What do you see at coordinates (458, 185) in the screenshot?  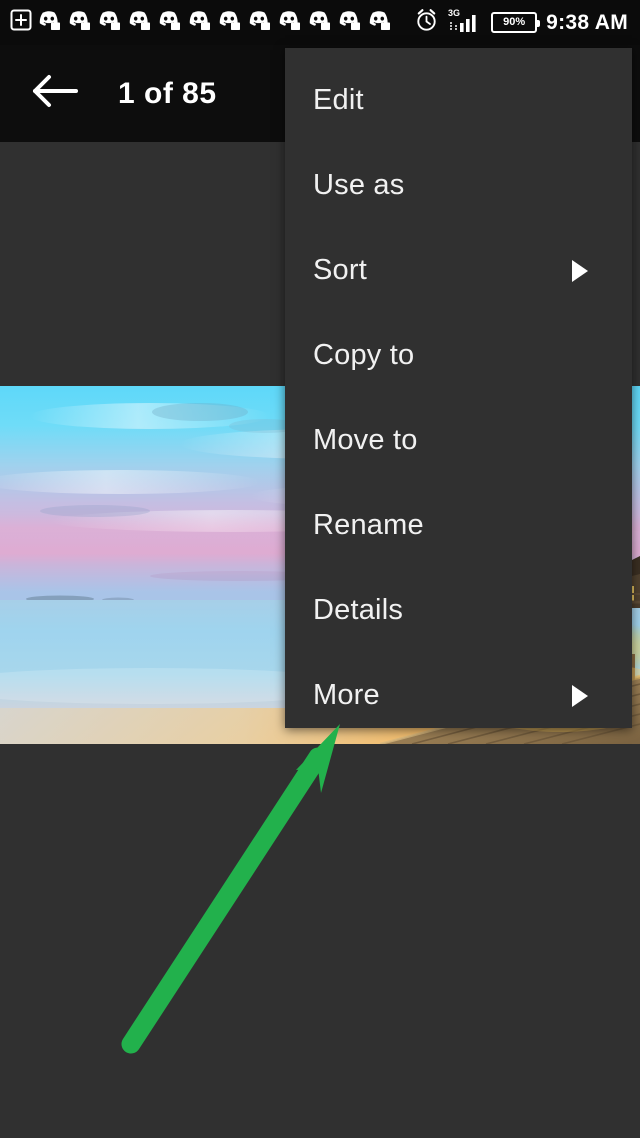 I see `menu-item-use-as: Use as` at bounding box center [458, 185].